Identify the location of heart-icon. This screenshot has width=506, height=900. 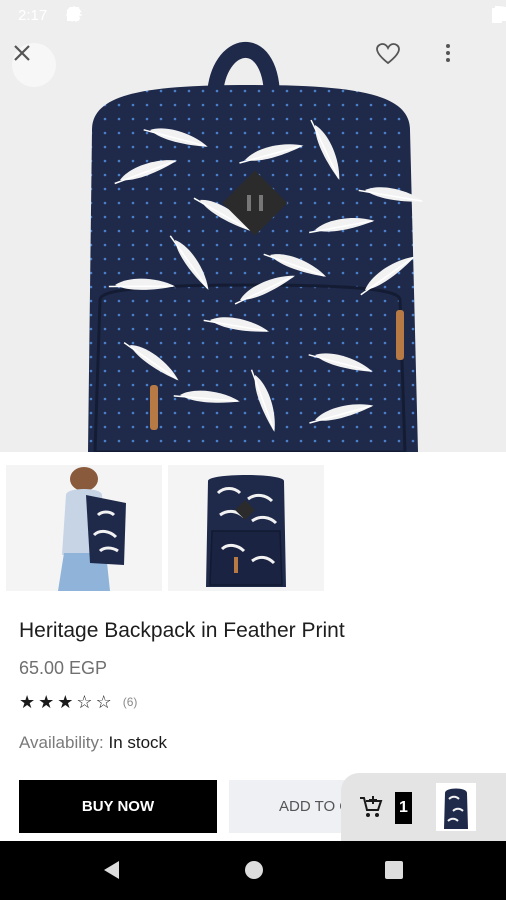
(388, 54).